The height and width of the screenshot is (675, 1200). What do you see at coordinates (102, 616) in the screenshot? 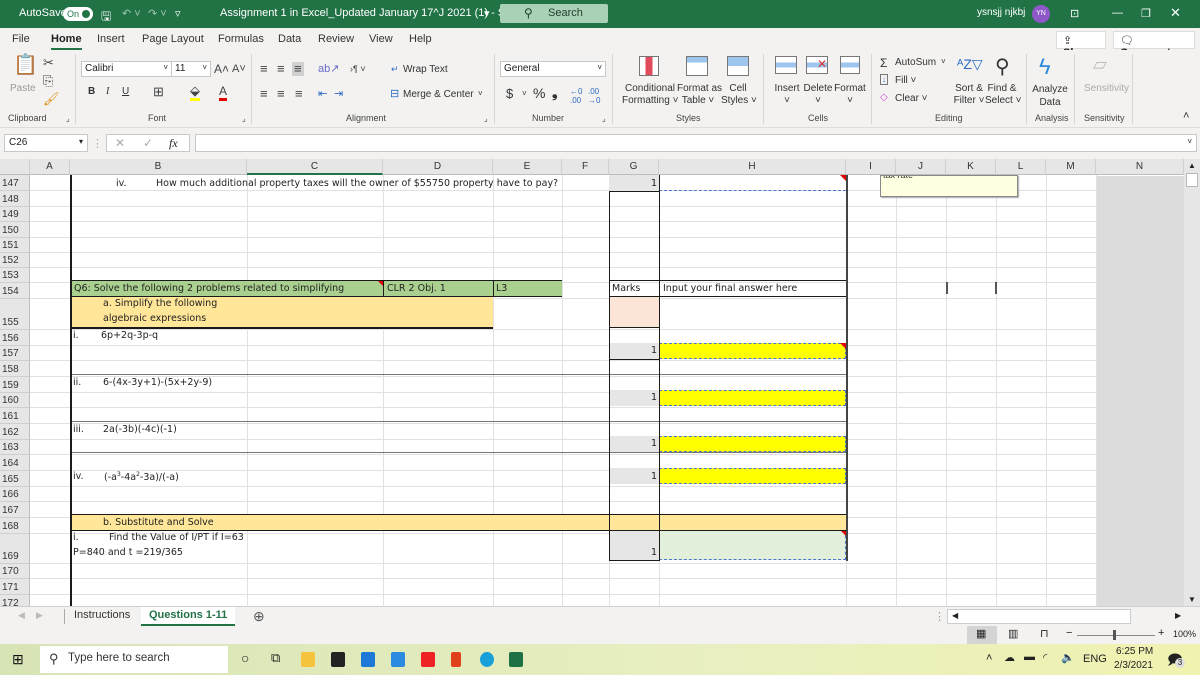
I see `tab-instructions: Instructions` at bounding box center [102, 616].